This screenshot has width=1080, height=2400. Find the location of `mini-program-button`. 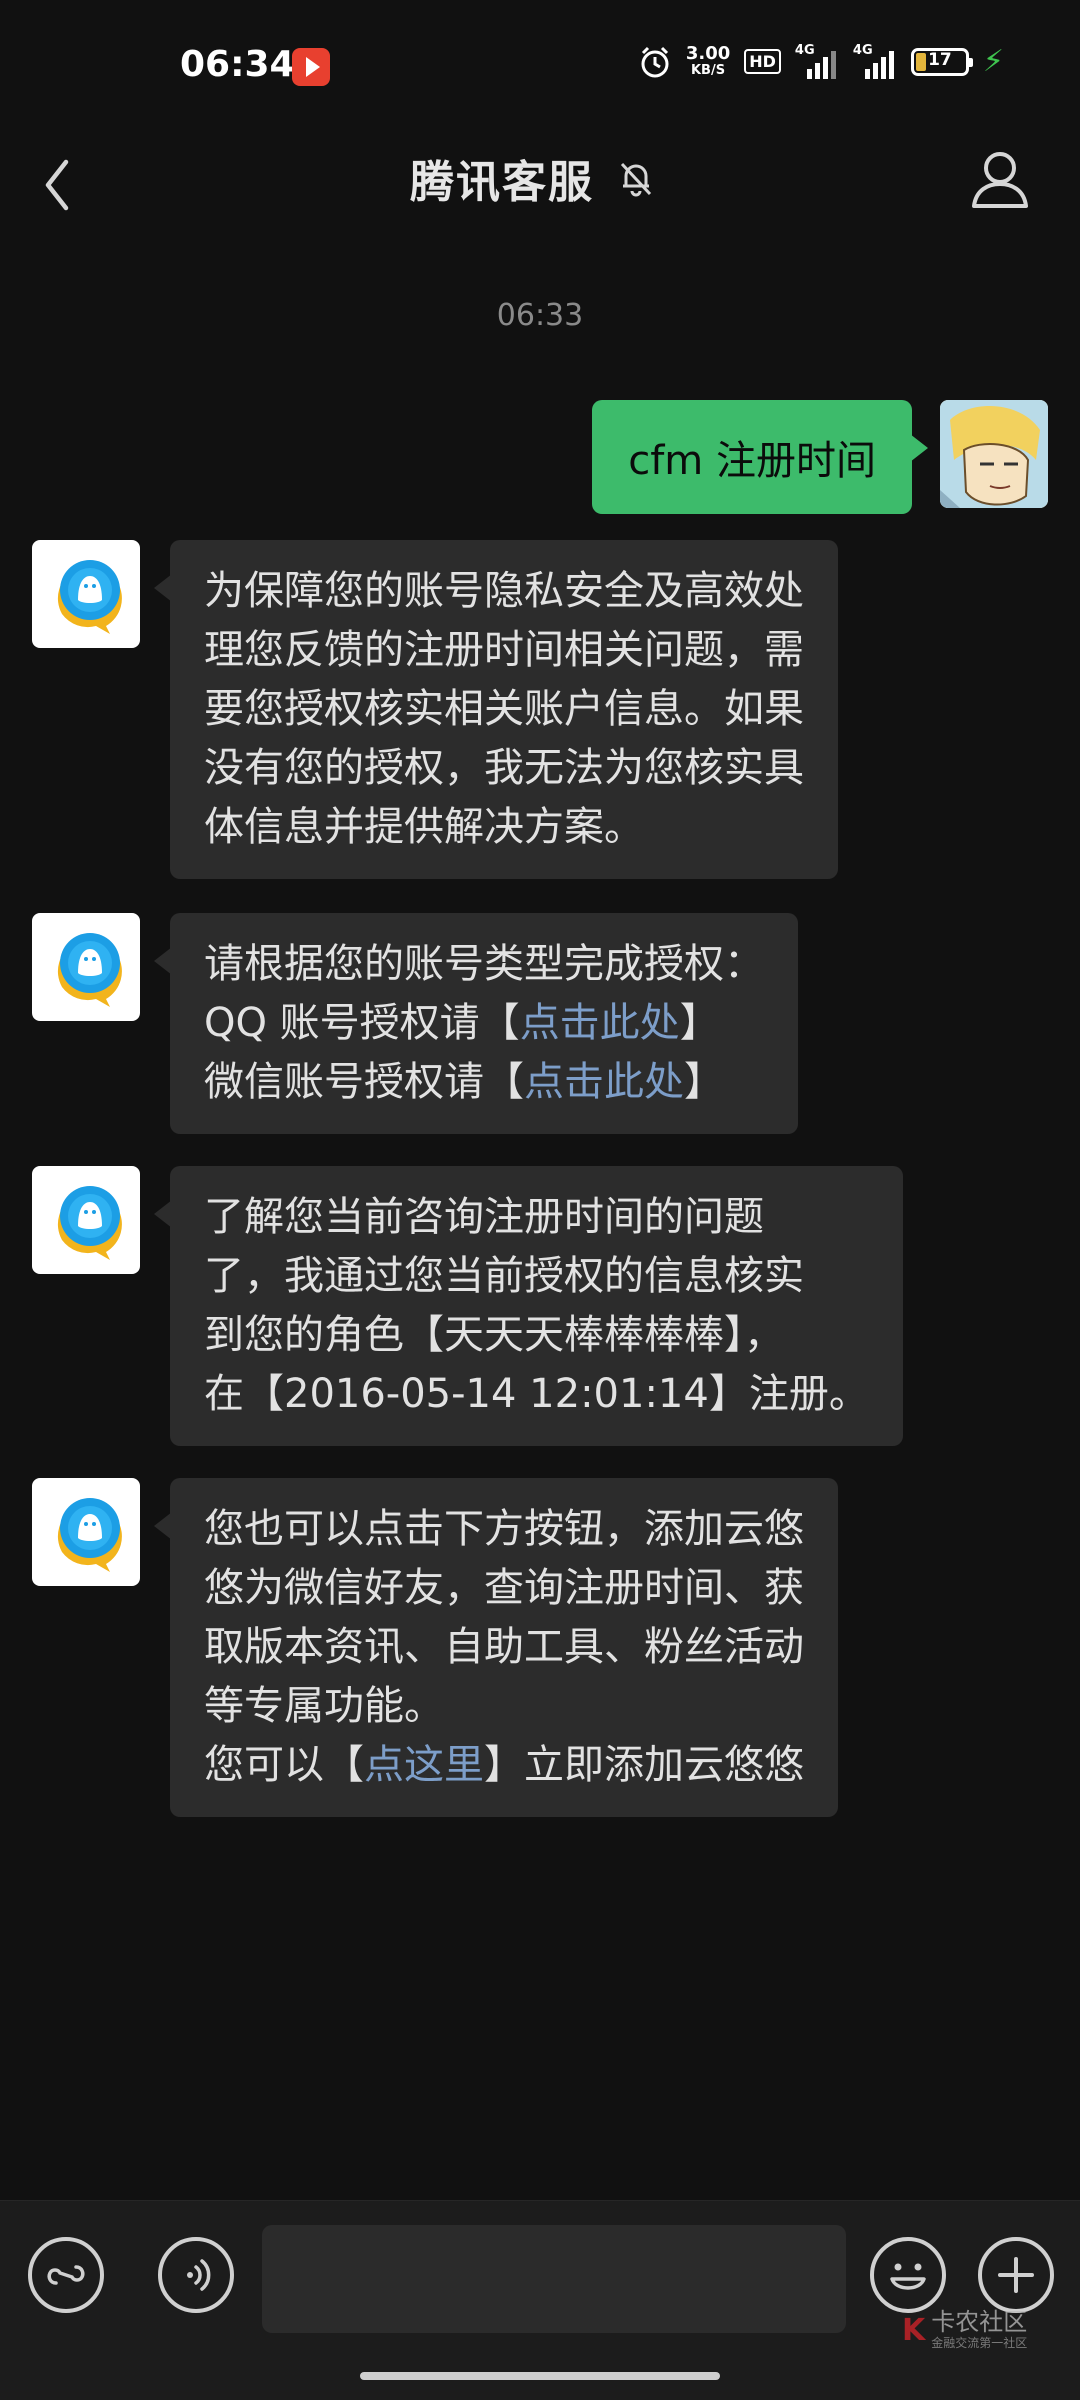

mini-program-button is located at coordinates (66, 2275).